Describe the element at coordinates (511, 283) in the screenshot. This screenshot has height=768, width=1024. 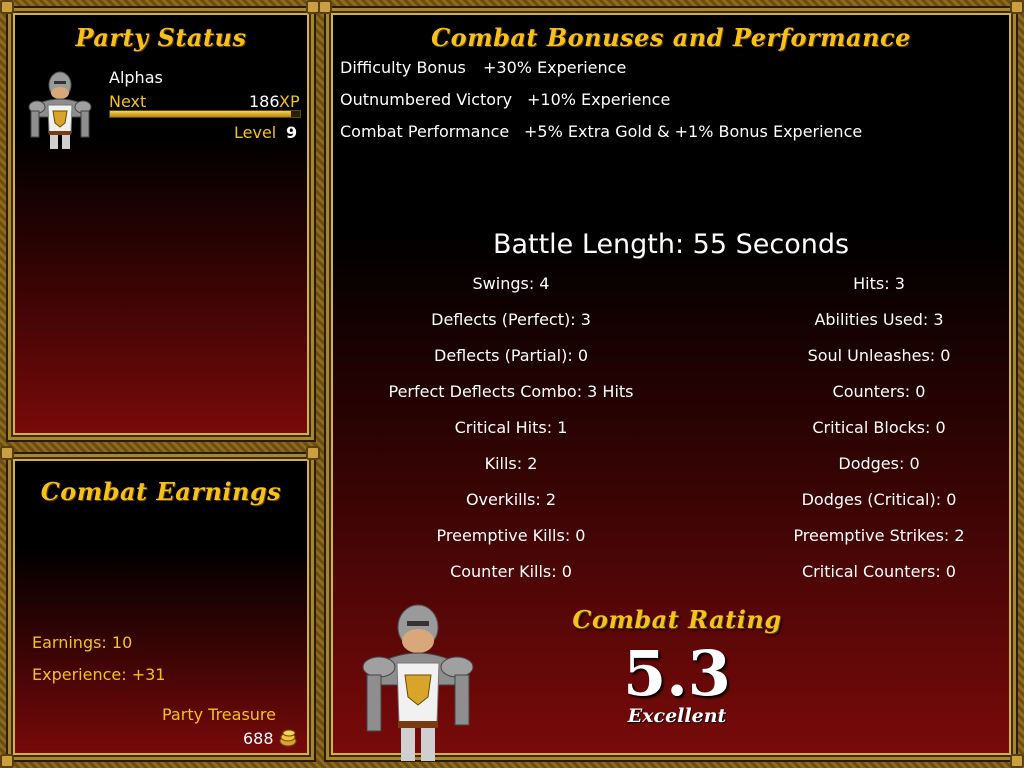
I see `battle-stat: Swings: 4` at that location.